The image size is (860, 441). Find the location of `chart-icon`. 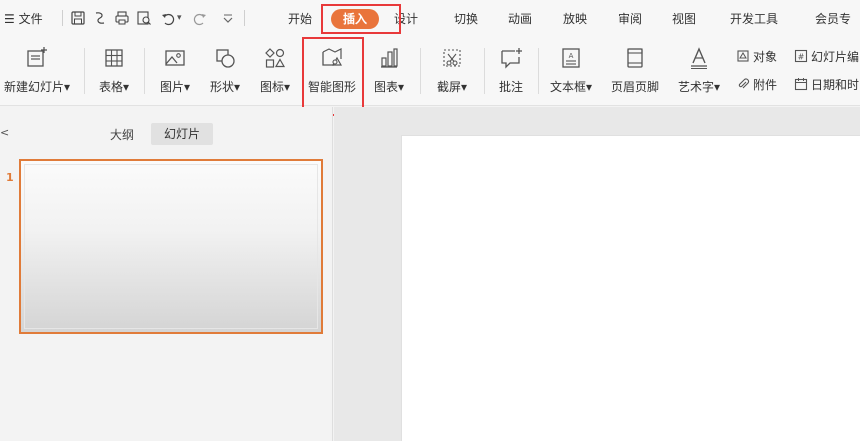

chart-icon is located at coordinates (389, 58).